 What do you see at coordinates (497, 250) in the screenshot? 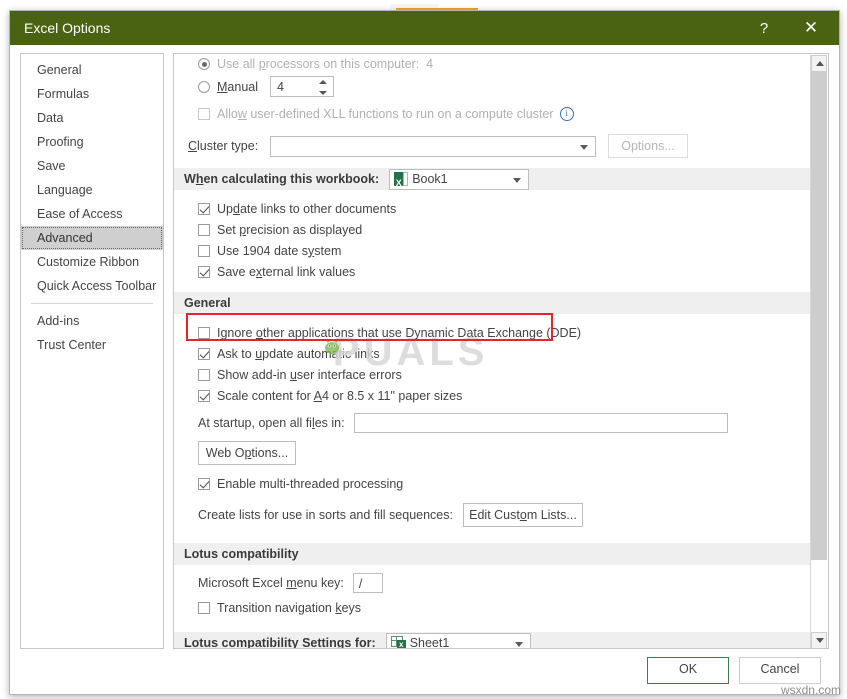
I see `checkbox-use-1904-date-system: Use 1904 date system` at bounding box center [497, 250].